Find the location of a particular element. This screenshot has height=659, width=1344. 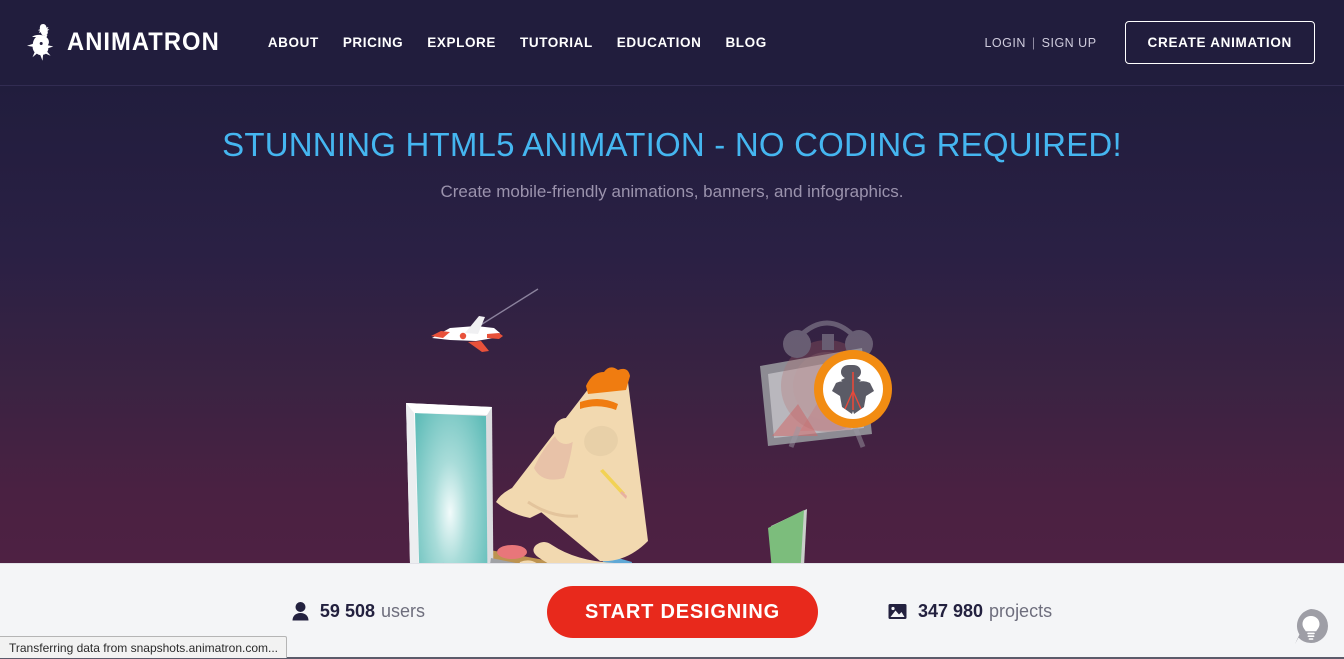

cartoon-animator-character is located at coordinates (572, 465).